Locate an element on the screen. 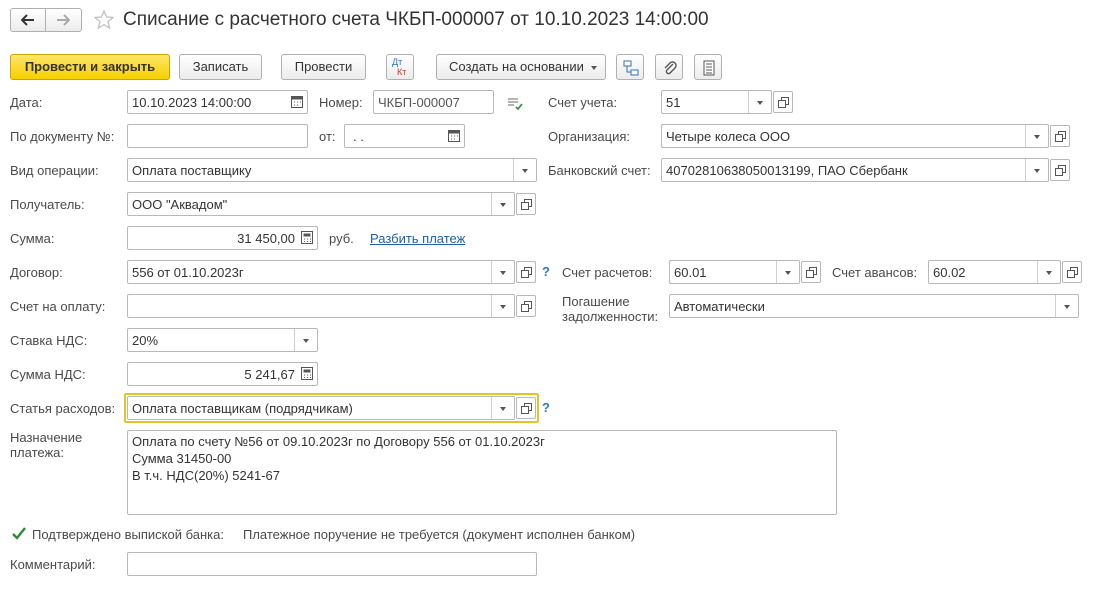 The height and width of the screenshot is (589, 1099). expense-item-label: Статья расходов: is located at coordinates (63, 408).